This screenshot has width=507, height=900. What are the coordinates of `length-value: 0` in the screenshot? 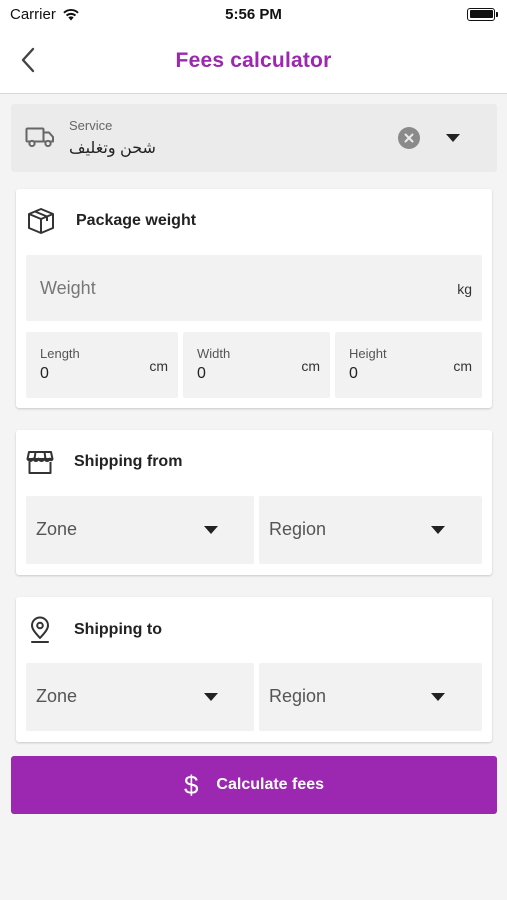 It's located at (44, 373).